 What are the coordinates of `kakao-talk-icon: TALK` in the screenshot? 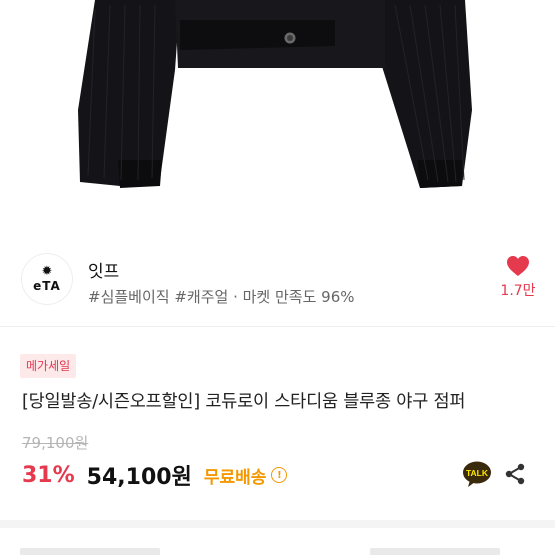 It's located at (477, 474).